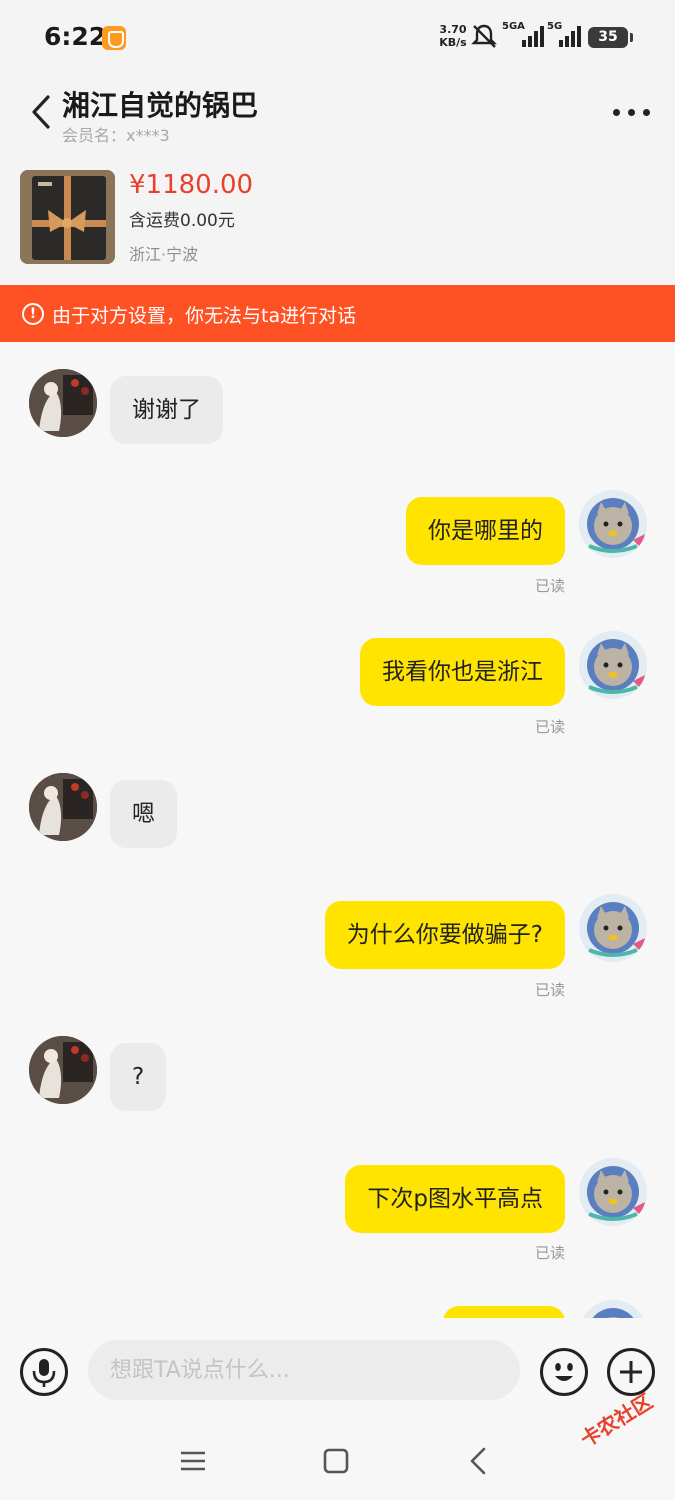 The height and width of the screenshot is (1500, 675). What do you see at coordinates (480, 1461) in the screenshot?
I see `back-nav-icon` at bounding box center [480, 1461].